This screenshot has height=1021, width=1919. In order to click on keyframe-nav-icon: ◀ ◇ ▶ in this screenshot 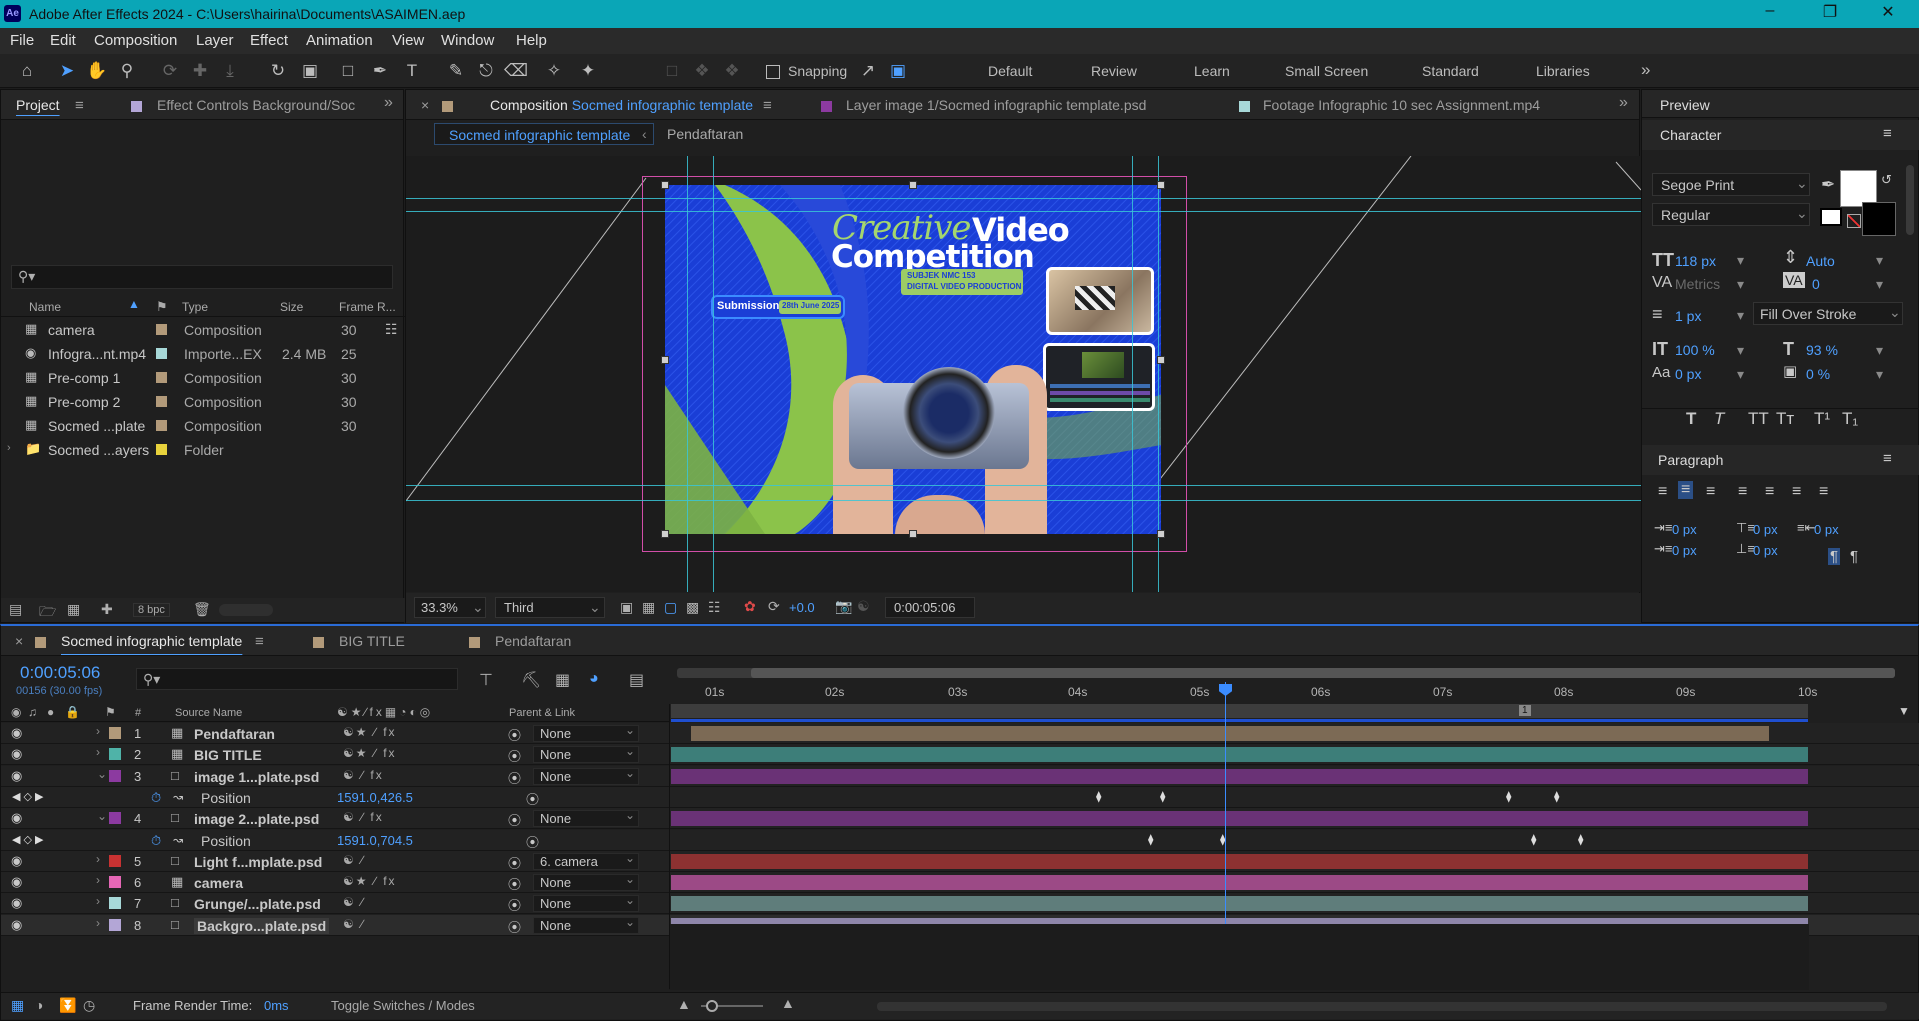, I will do `click(28, 796)`.